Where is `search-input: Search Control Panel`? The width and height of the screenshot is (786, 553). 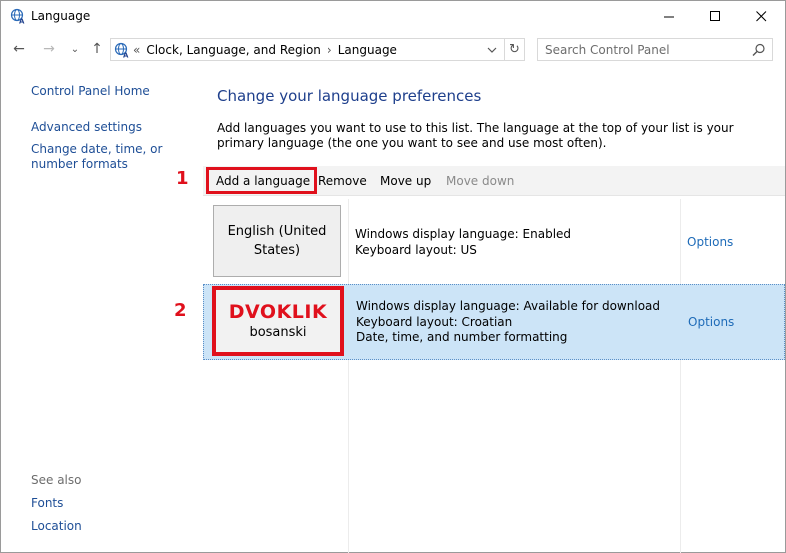 search-input: Search Control Panel is located at coordinates (655, 49).